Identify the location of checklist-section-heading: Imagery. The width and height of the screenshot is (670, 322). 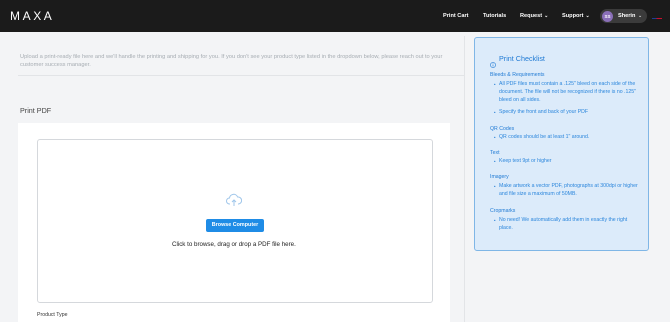
(499, 177).